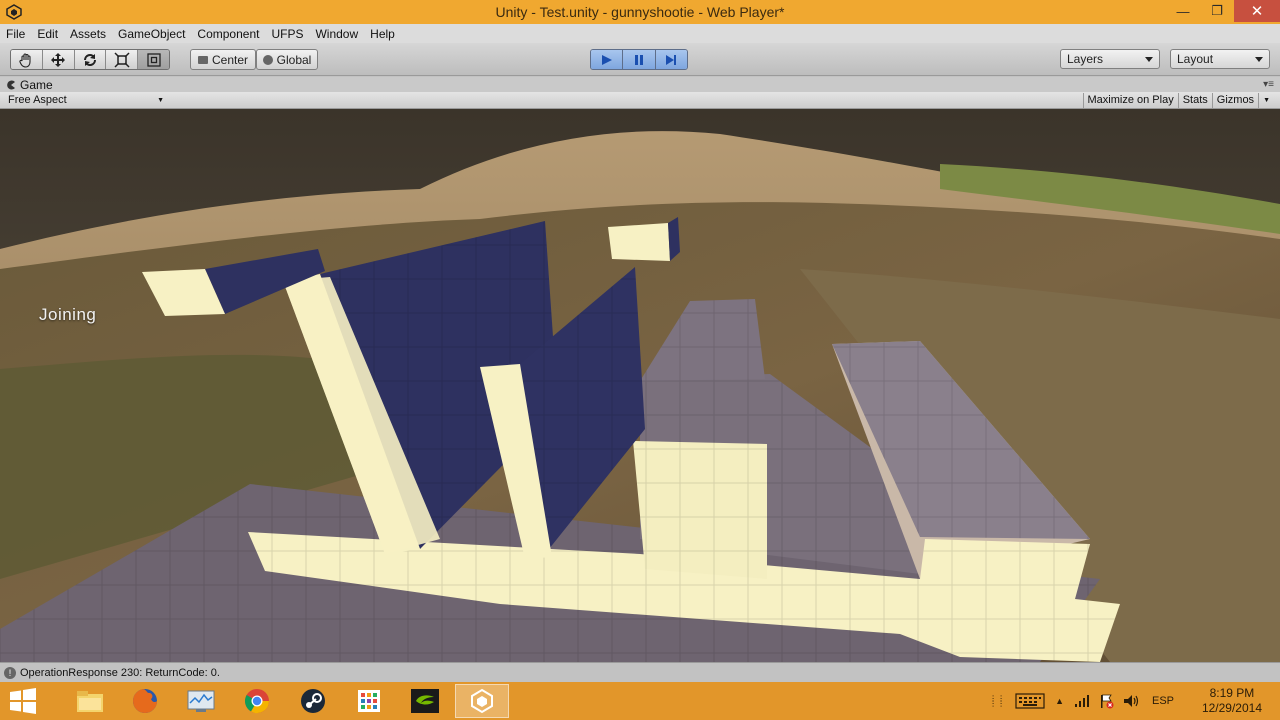 The height and width of the screenshot is (720, 1280). I want to click on scale-tool-button, so click(122, 59).